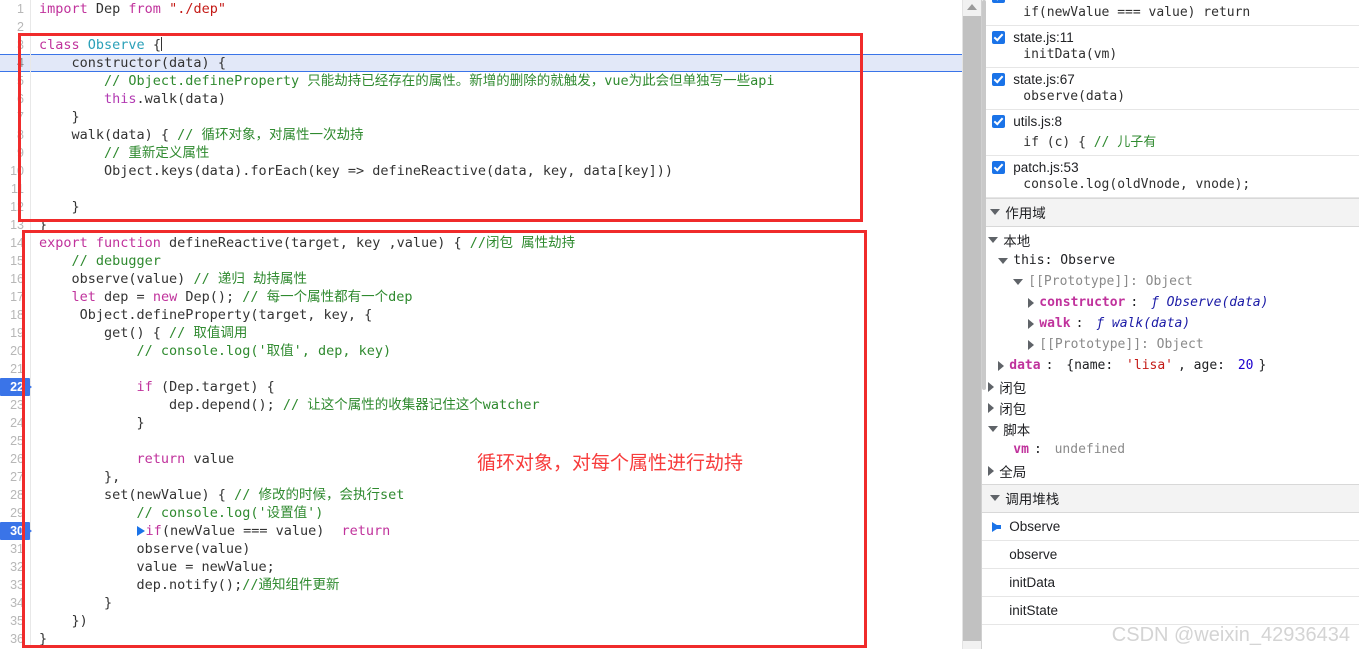 The image size is (1359, 649). Describe the element at coordinates (490, 27) in the screenshot. I see `code-line: 2` at that location.